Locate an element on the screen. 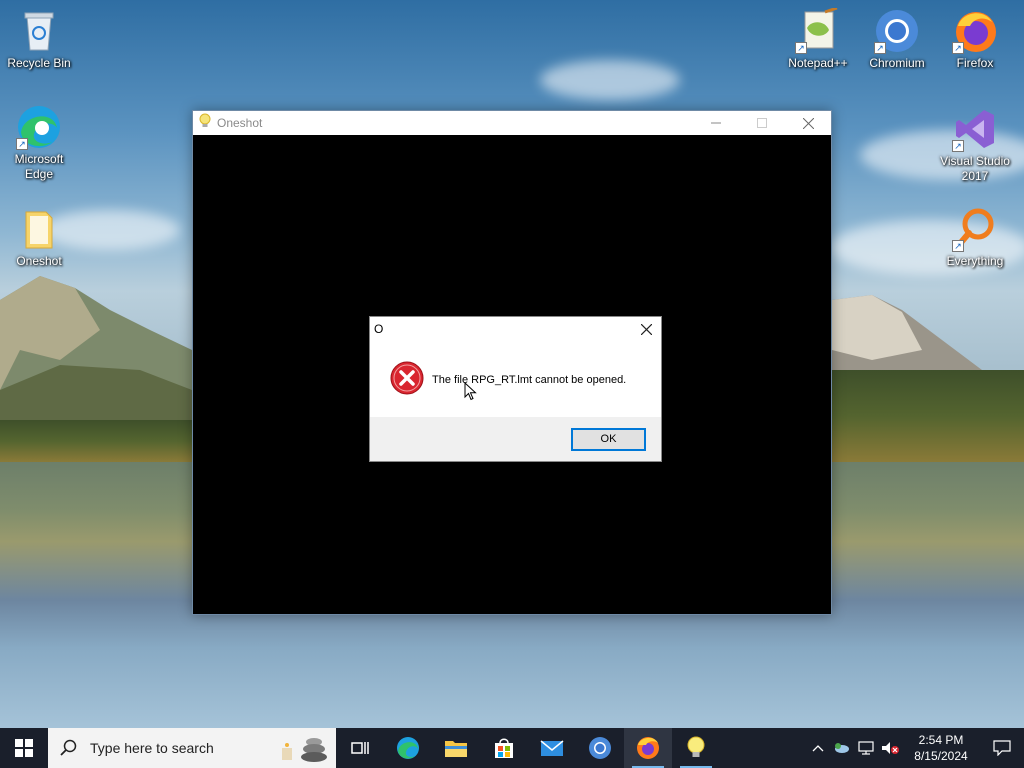  desktop-icon-visual-studio: ↗ Visual Studio 2017 is located at coordinates (975, 145).